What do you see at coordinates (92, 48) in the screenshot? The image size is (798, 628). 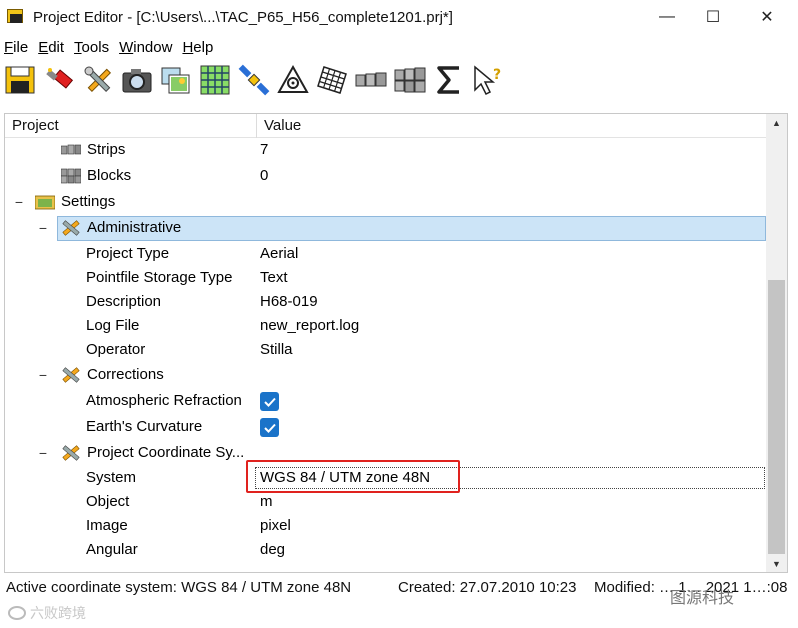 I see `menu-tools: Tools` at bounding box center [92, 48].